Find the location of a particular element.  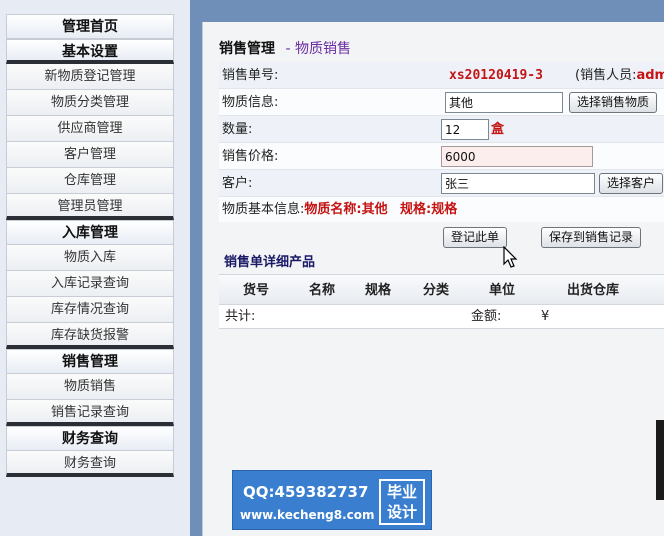

sidebar-item-supplier: 供应商管理 is located at coordinates (90, 129).